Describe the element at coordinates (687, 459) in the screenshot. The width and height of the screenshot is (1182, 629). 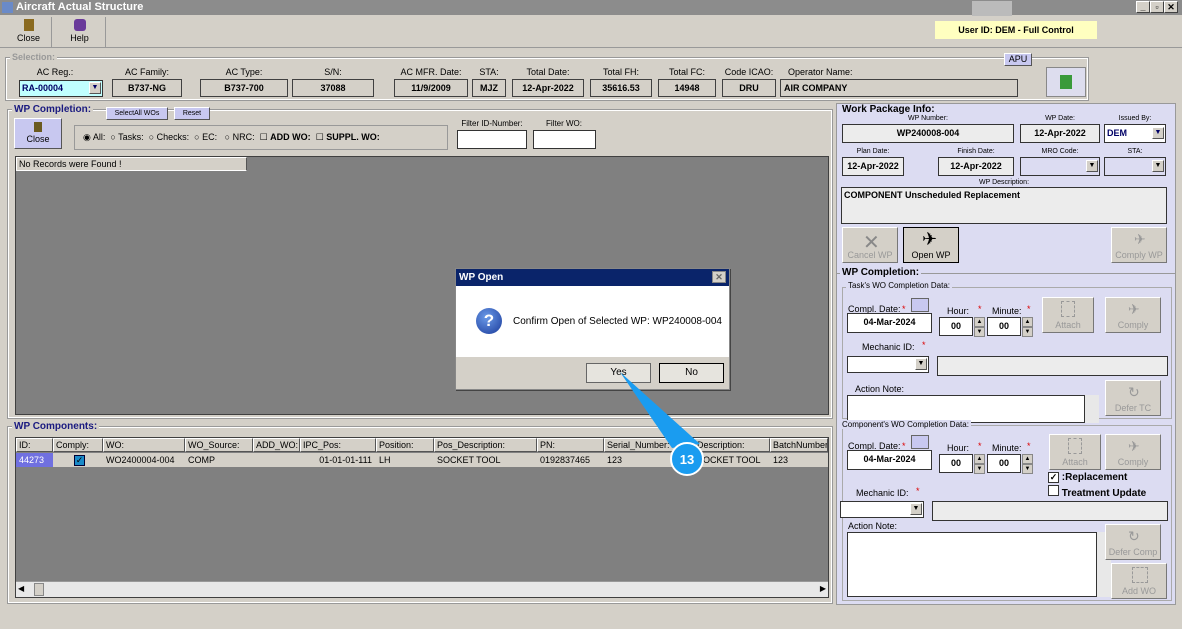
I see `callout-number: 13` at that location.